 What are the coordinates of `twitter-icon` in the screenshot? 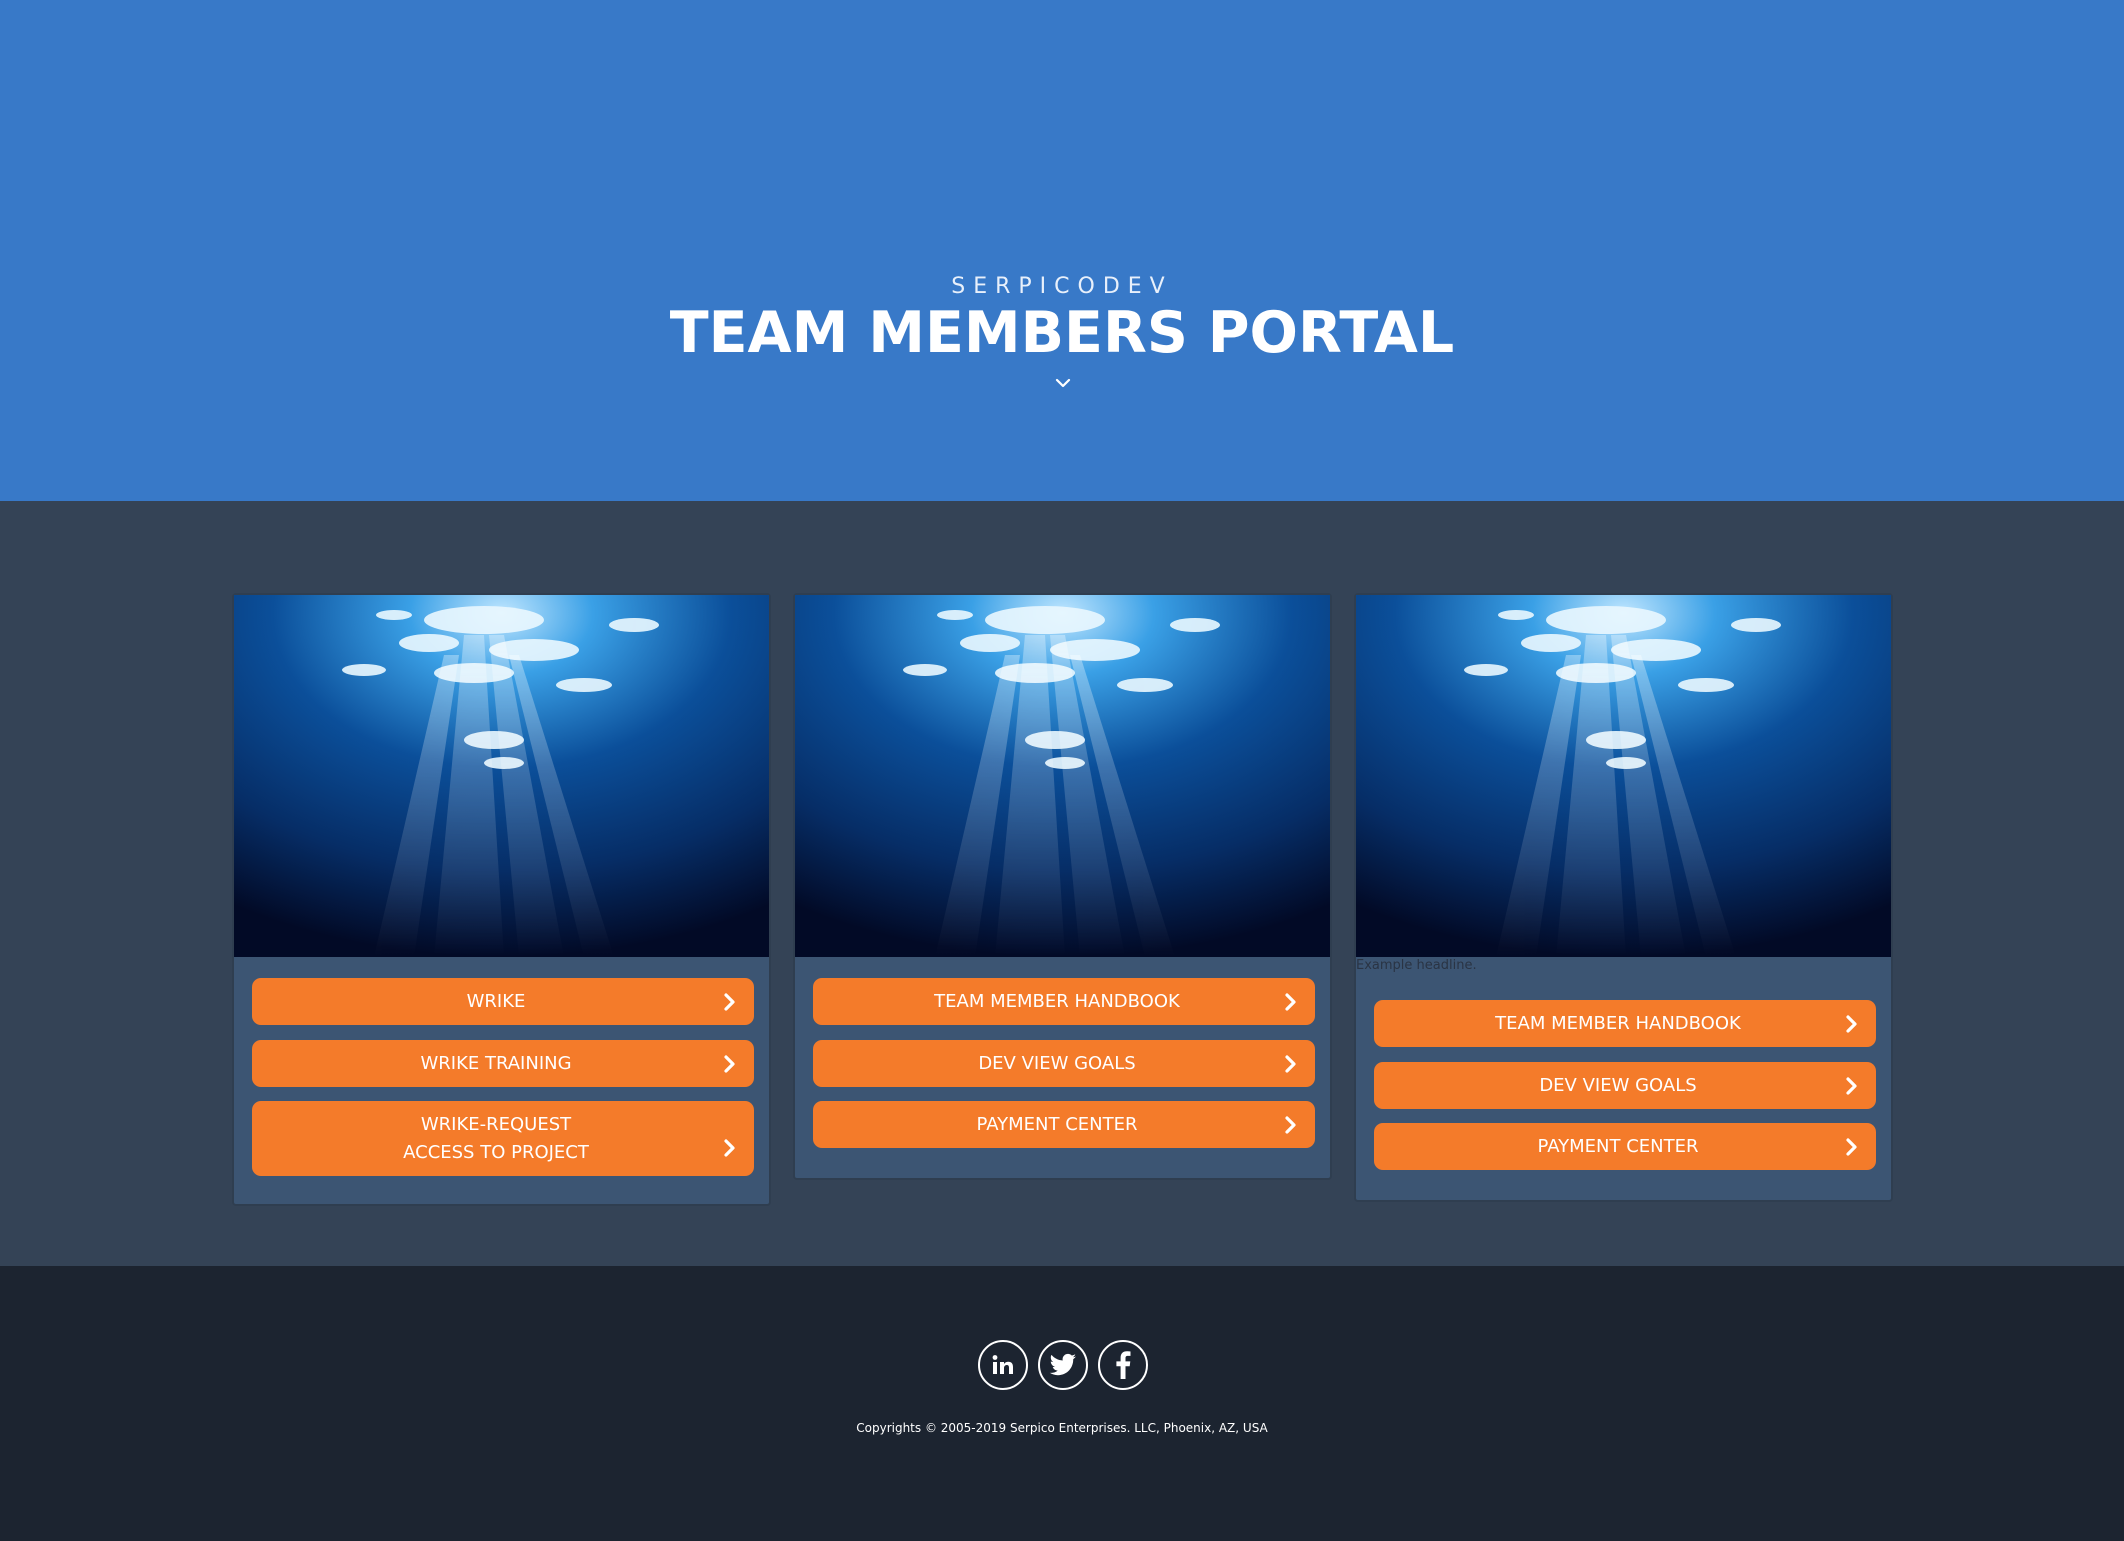 It's located at (1063, 1365).